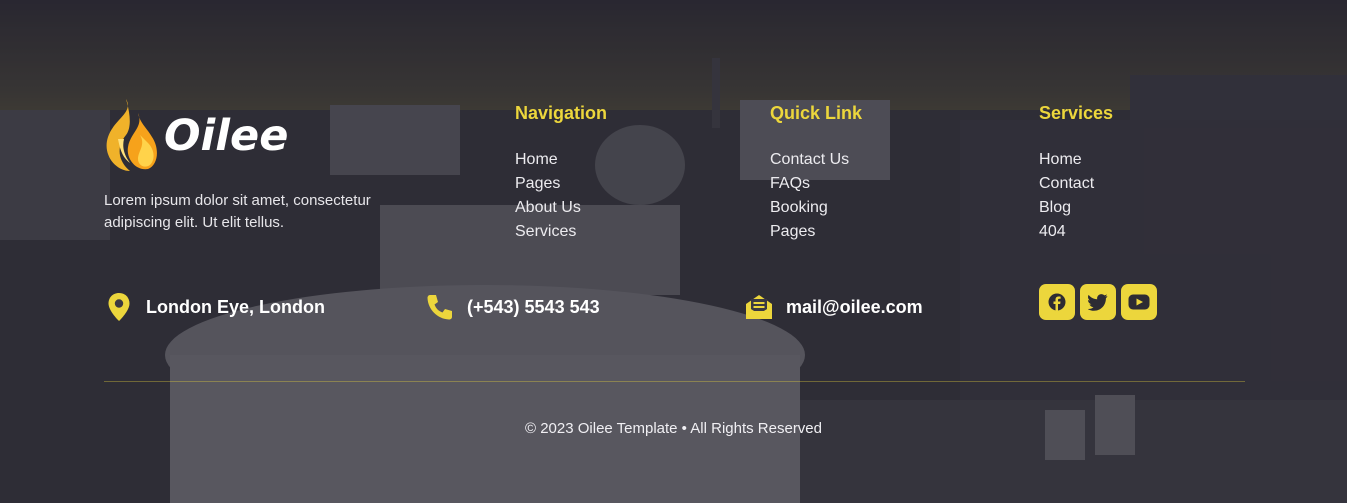  Describe the element at coordinates (235, 306) in the screenshot. I see `location-text: London Eye, London` at that location.